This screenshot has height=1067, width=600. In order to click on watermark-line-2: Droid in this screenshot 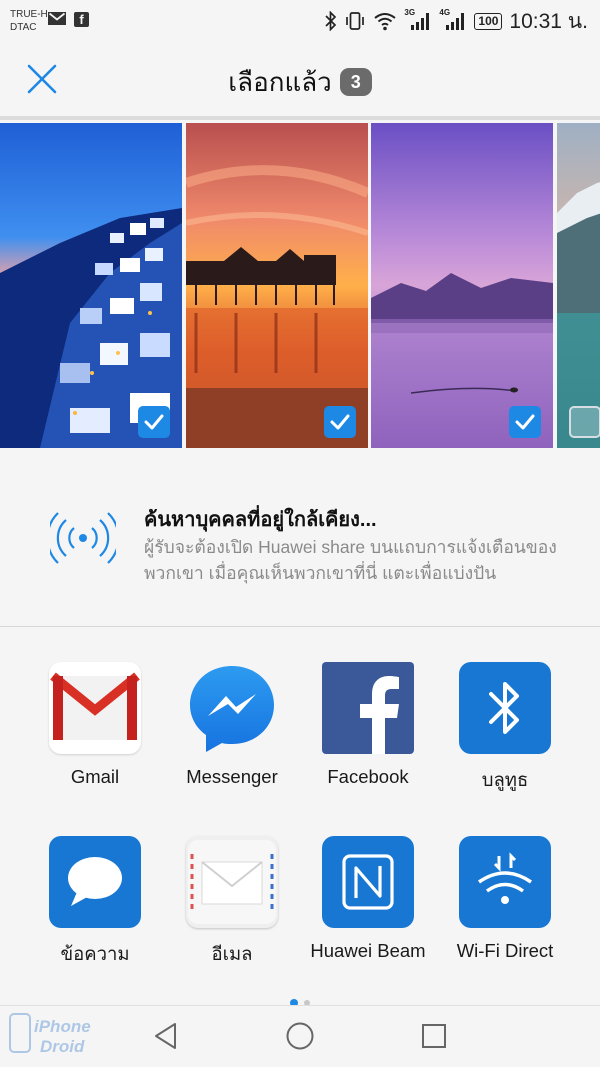, I will do `click(62, 1046)`.